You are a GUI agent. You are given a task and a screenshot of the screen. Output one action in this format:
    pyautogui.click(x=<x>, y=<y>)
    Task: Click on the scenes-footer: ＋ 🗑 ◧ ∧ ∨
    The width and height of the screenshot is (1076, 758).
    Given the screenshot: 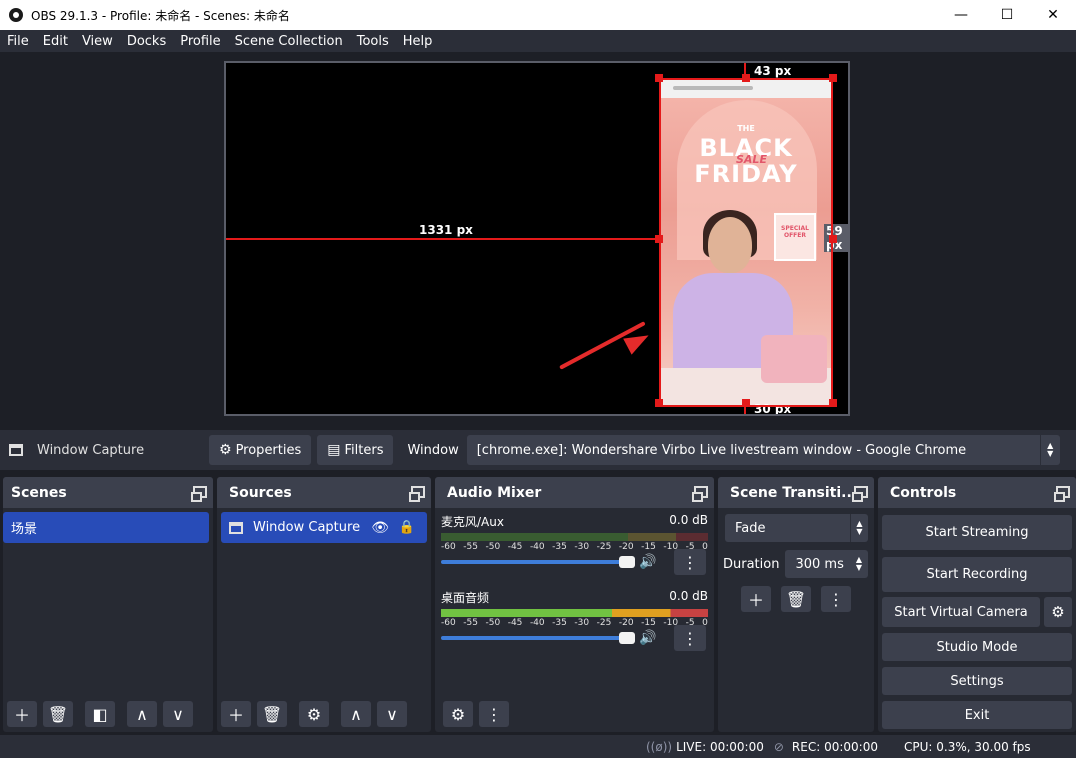 What is the action you would take?
    pyautogui.click(x=108, y=714)
    